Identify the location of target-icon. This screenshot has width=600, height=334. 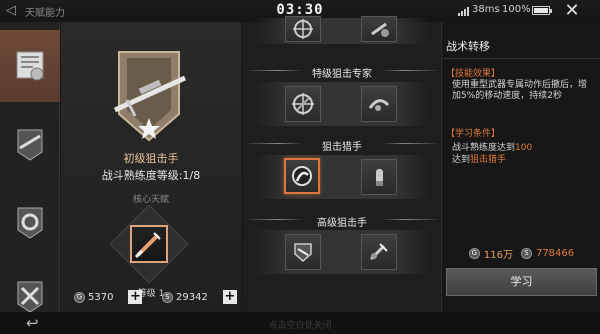
(302, 176).